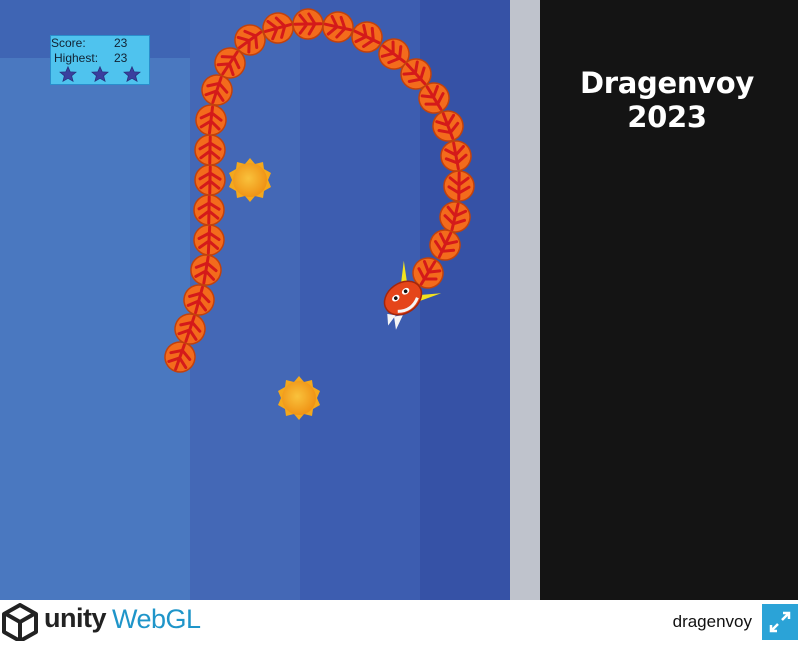 Image resolution: width=798 pixels, height=645 pixels. Describe the element at coordinates (156, 619) in the screenshot. I see `webgl-wordmark: WebGL` at that location.